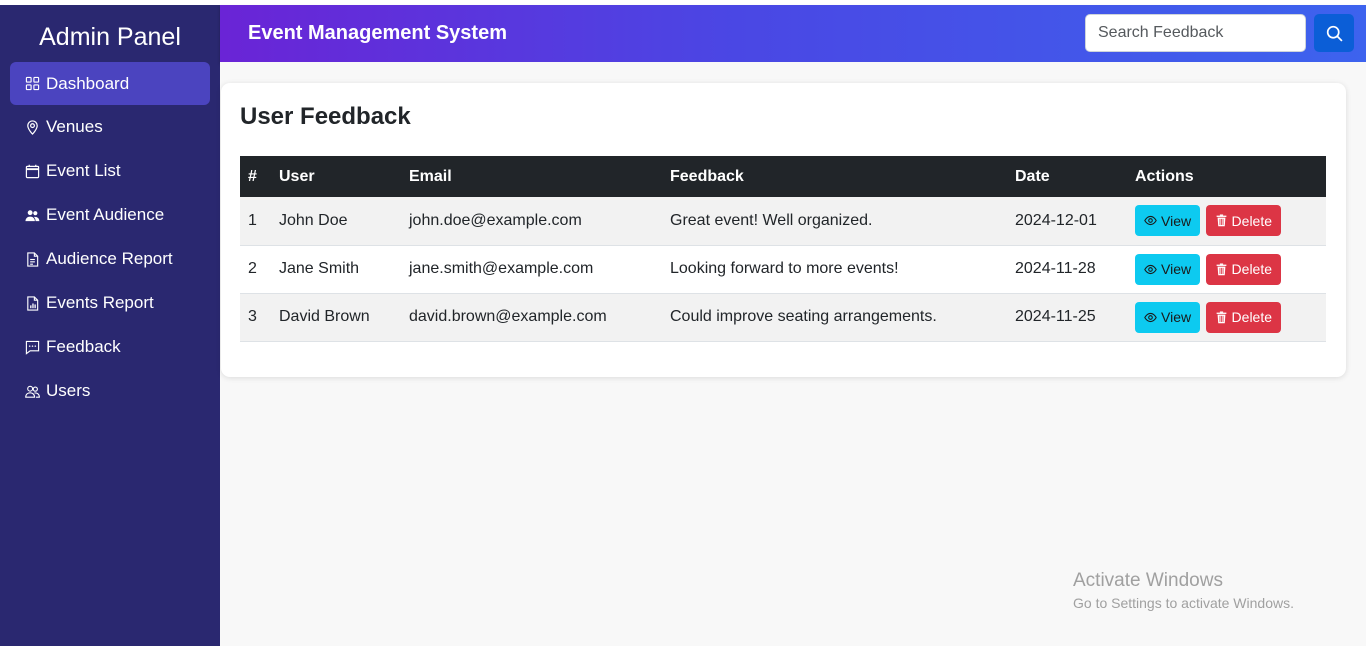 The width and height of the screenshot is (1366, 646). What do you see at coordinates (771, 220) in the screenshot?
I see `row-feedback: Great event! Well organized.` at bounding box center [771, 220].